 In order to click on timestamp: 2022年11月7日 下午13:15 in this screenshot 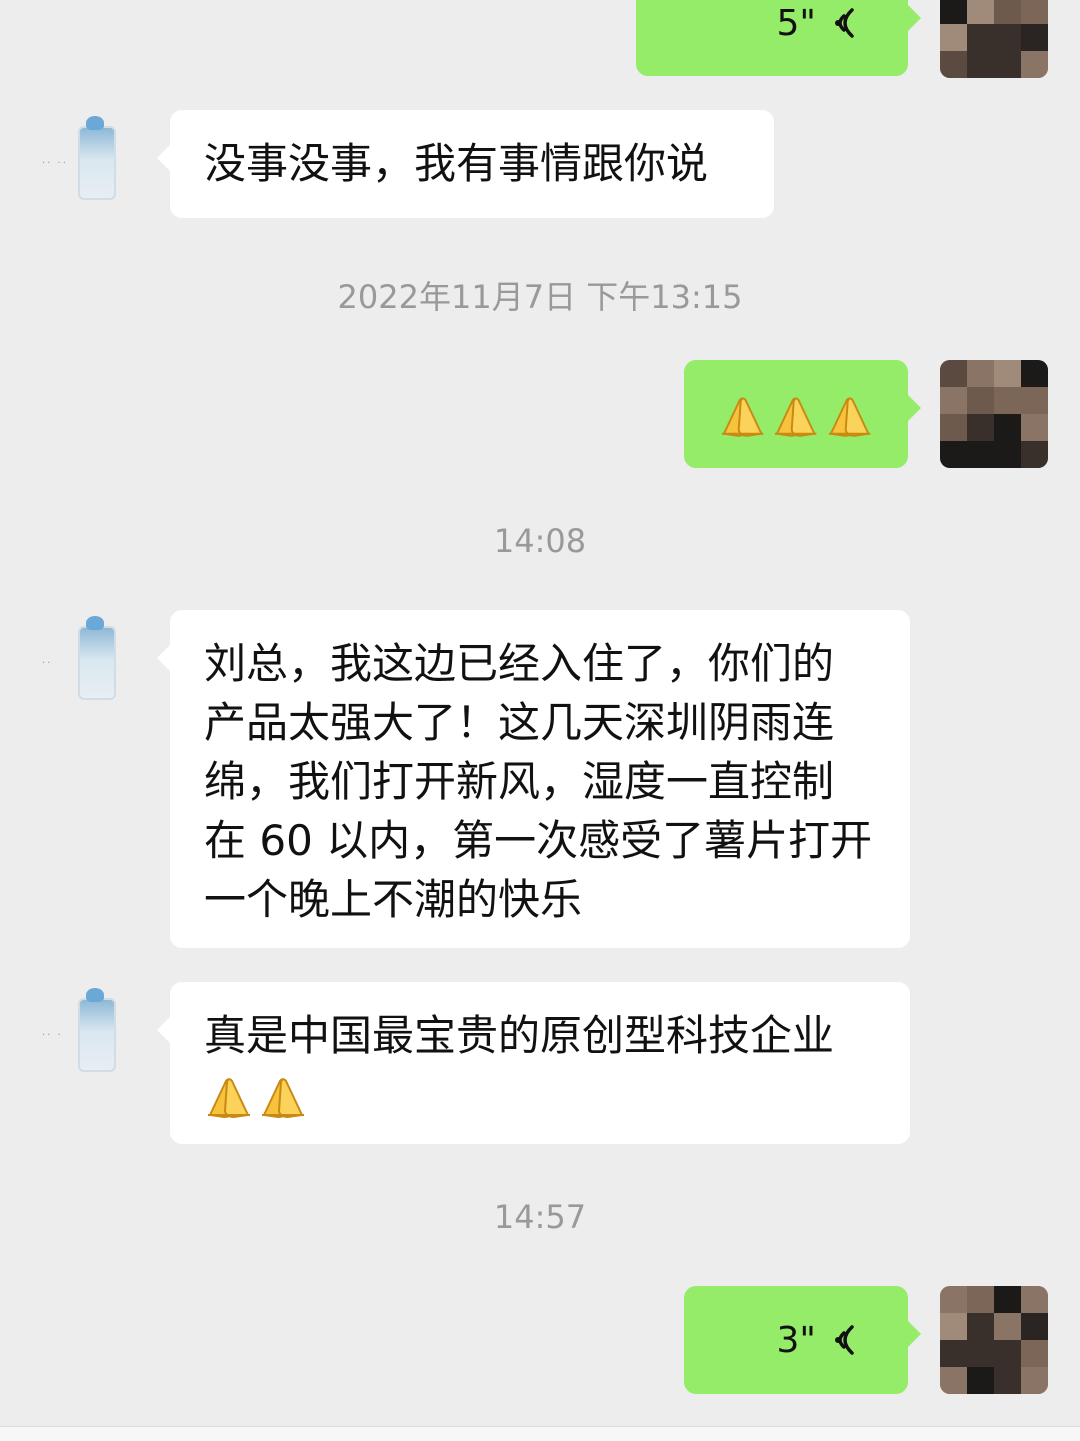, I will do `click(540, 297)`.